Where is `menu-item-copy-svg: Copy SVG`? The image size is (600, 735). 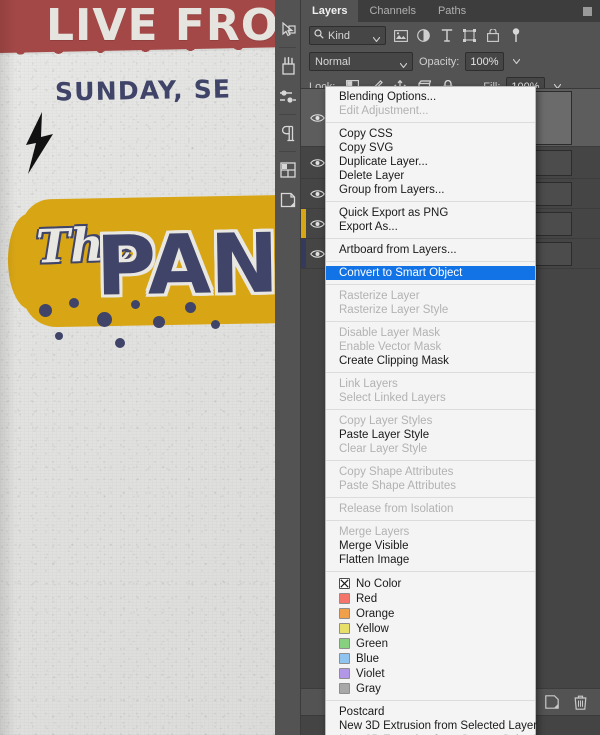
menu-item-copy-svg: Copy SVG is located at coordinates (430, 148).